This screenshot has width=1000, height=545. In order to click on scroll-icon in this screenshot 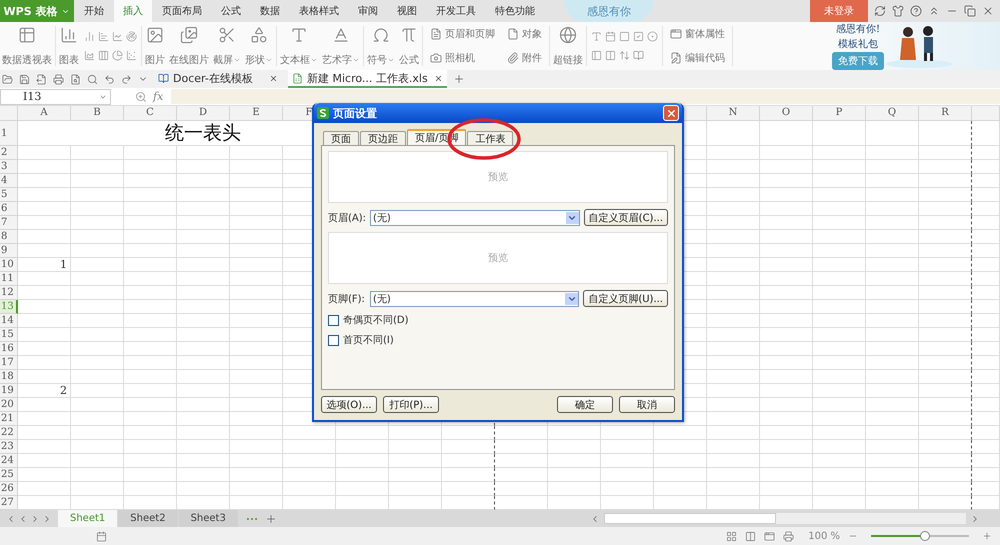, I will do `click(638, 55)`.